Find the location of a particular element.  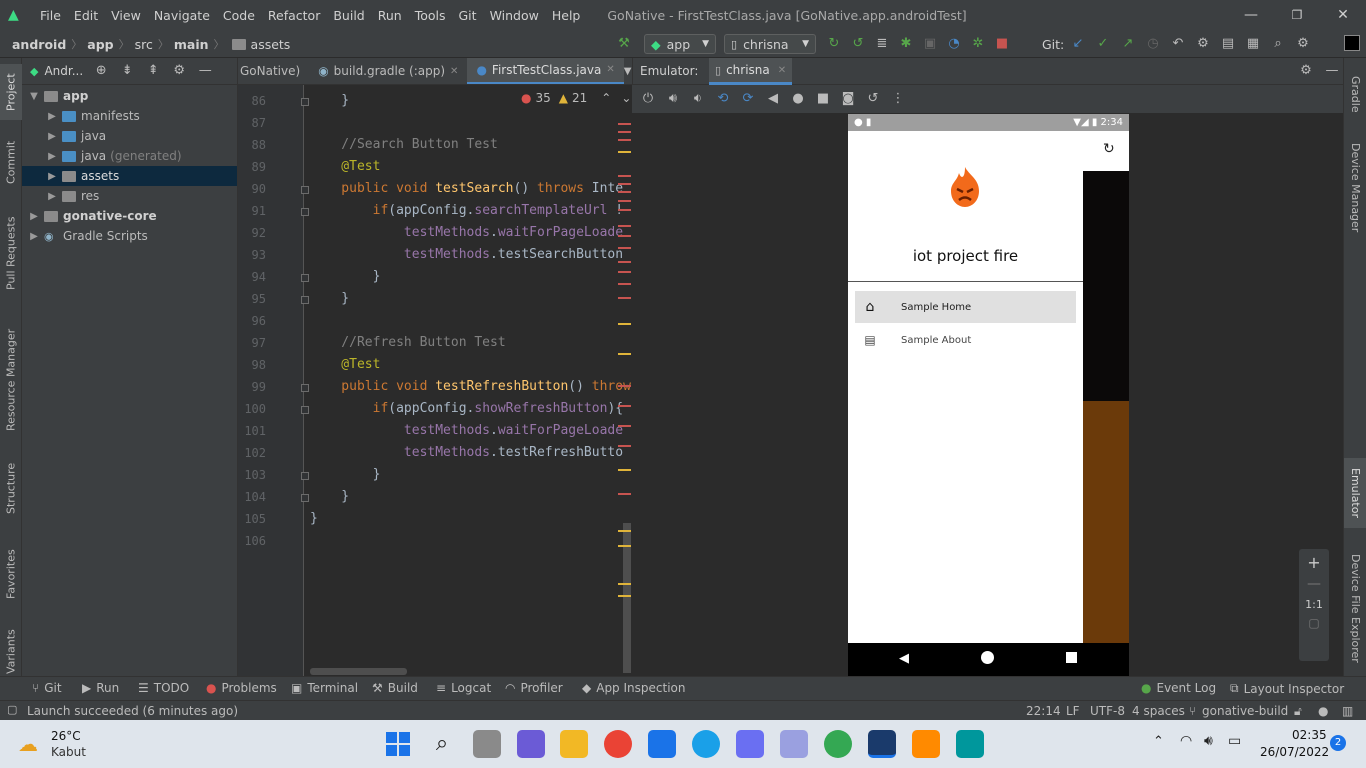

zoom-actual-size: 1:1 is located at coordinates (1314, 604).